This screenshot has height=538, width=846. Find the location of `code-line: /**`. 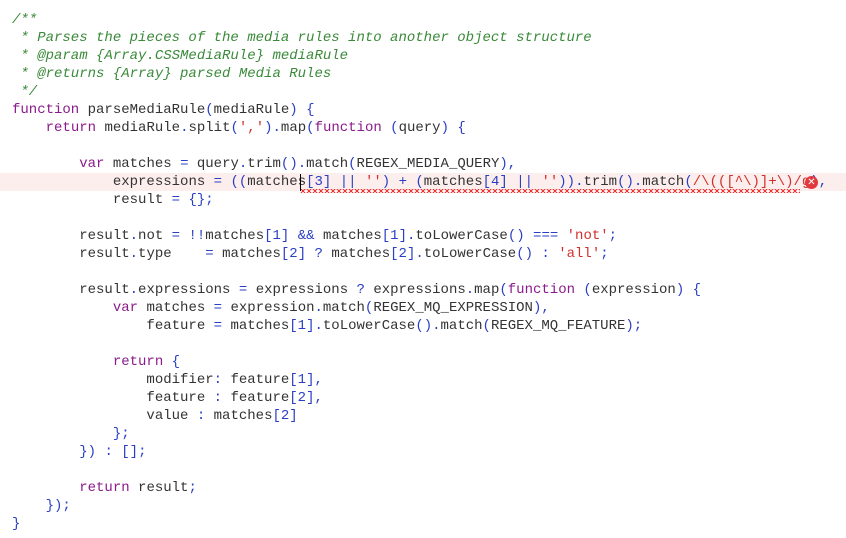

code-line: /** is located at coordinates (423, 20).